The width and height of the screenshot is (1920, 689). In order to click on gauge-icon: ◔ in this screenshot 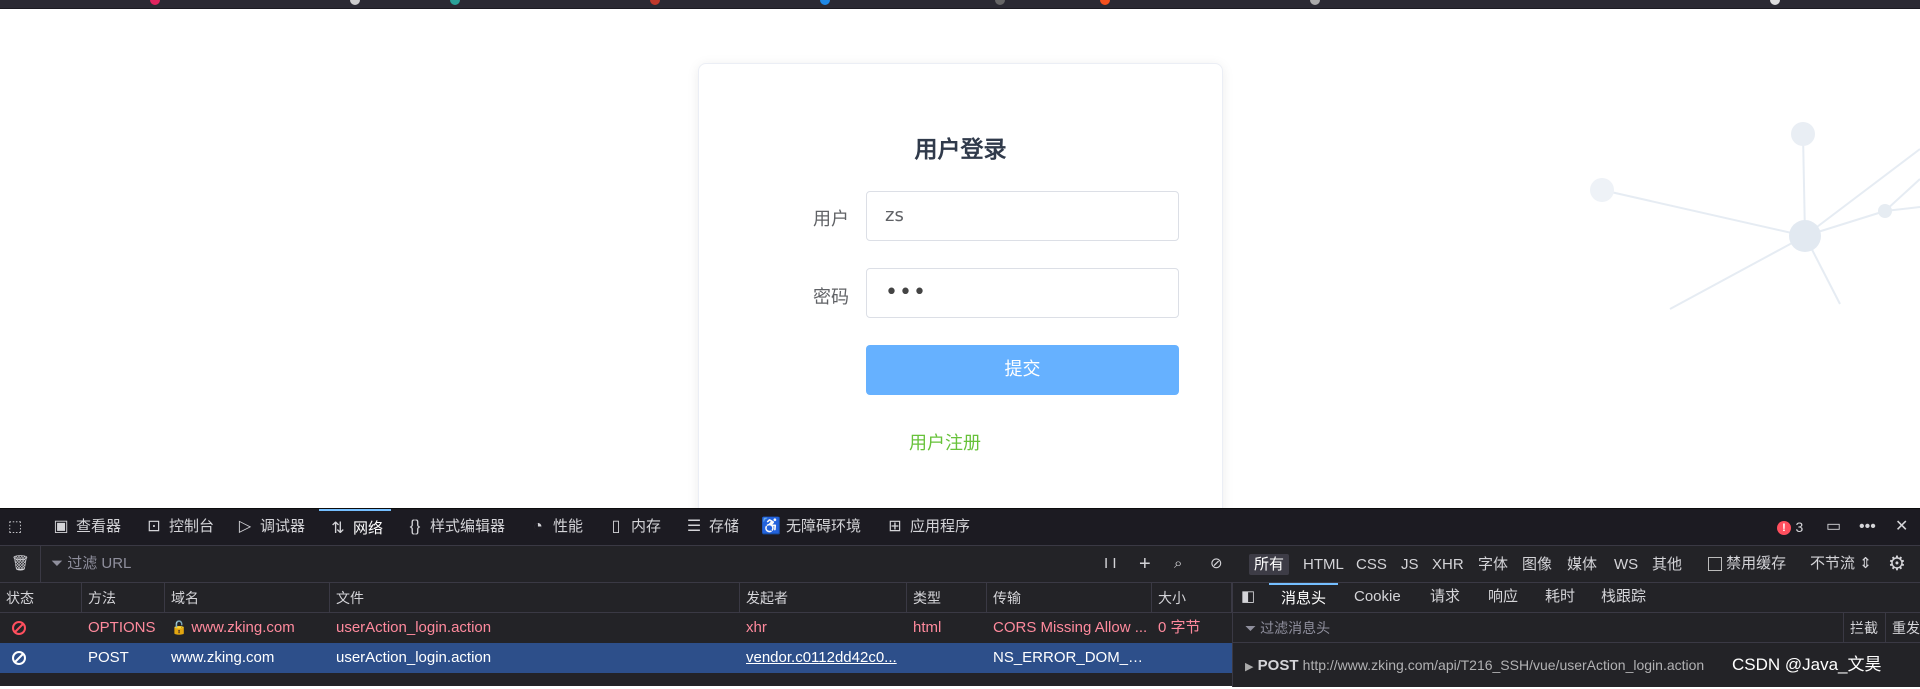, I will do `click(538, 526)`.